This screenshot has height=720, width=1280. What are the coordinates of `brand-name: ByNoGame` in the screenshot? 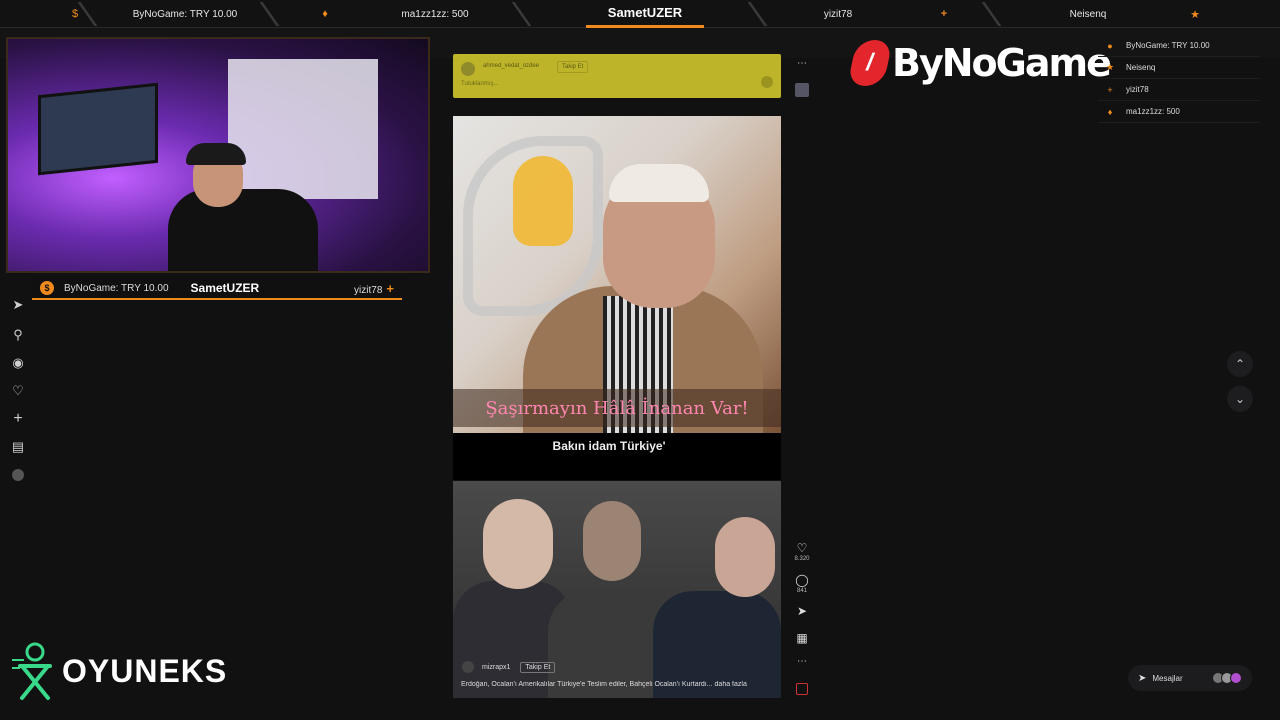 It's located at (1002, 63).